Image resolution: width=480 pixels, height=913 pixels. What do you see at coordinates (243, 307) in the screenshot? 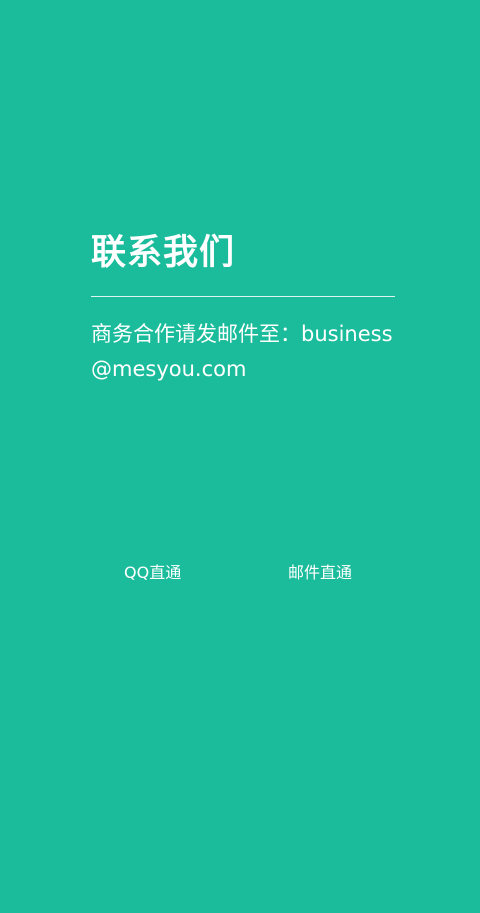
I see `contact-section: 联系我们 商务合作请发邮件至：business@mesyou.com` at bounding box center [243, 307].